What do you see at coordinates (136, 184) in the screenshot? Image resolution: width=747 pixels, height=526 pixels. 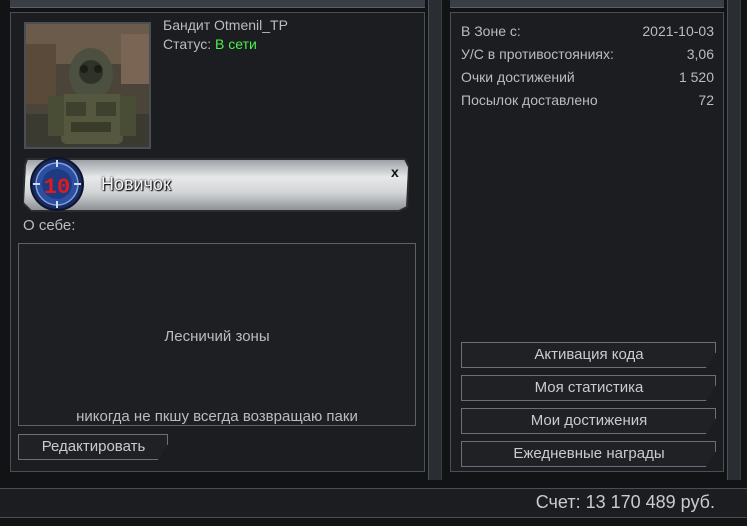 I see `rank-title: Новичок` at bounding box center [136, 184].